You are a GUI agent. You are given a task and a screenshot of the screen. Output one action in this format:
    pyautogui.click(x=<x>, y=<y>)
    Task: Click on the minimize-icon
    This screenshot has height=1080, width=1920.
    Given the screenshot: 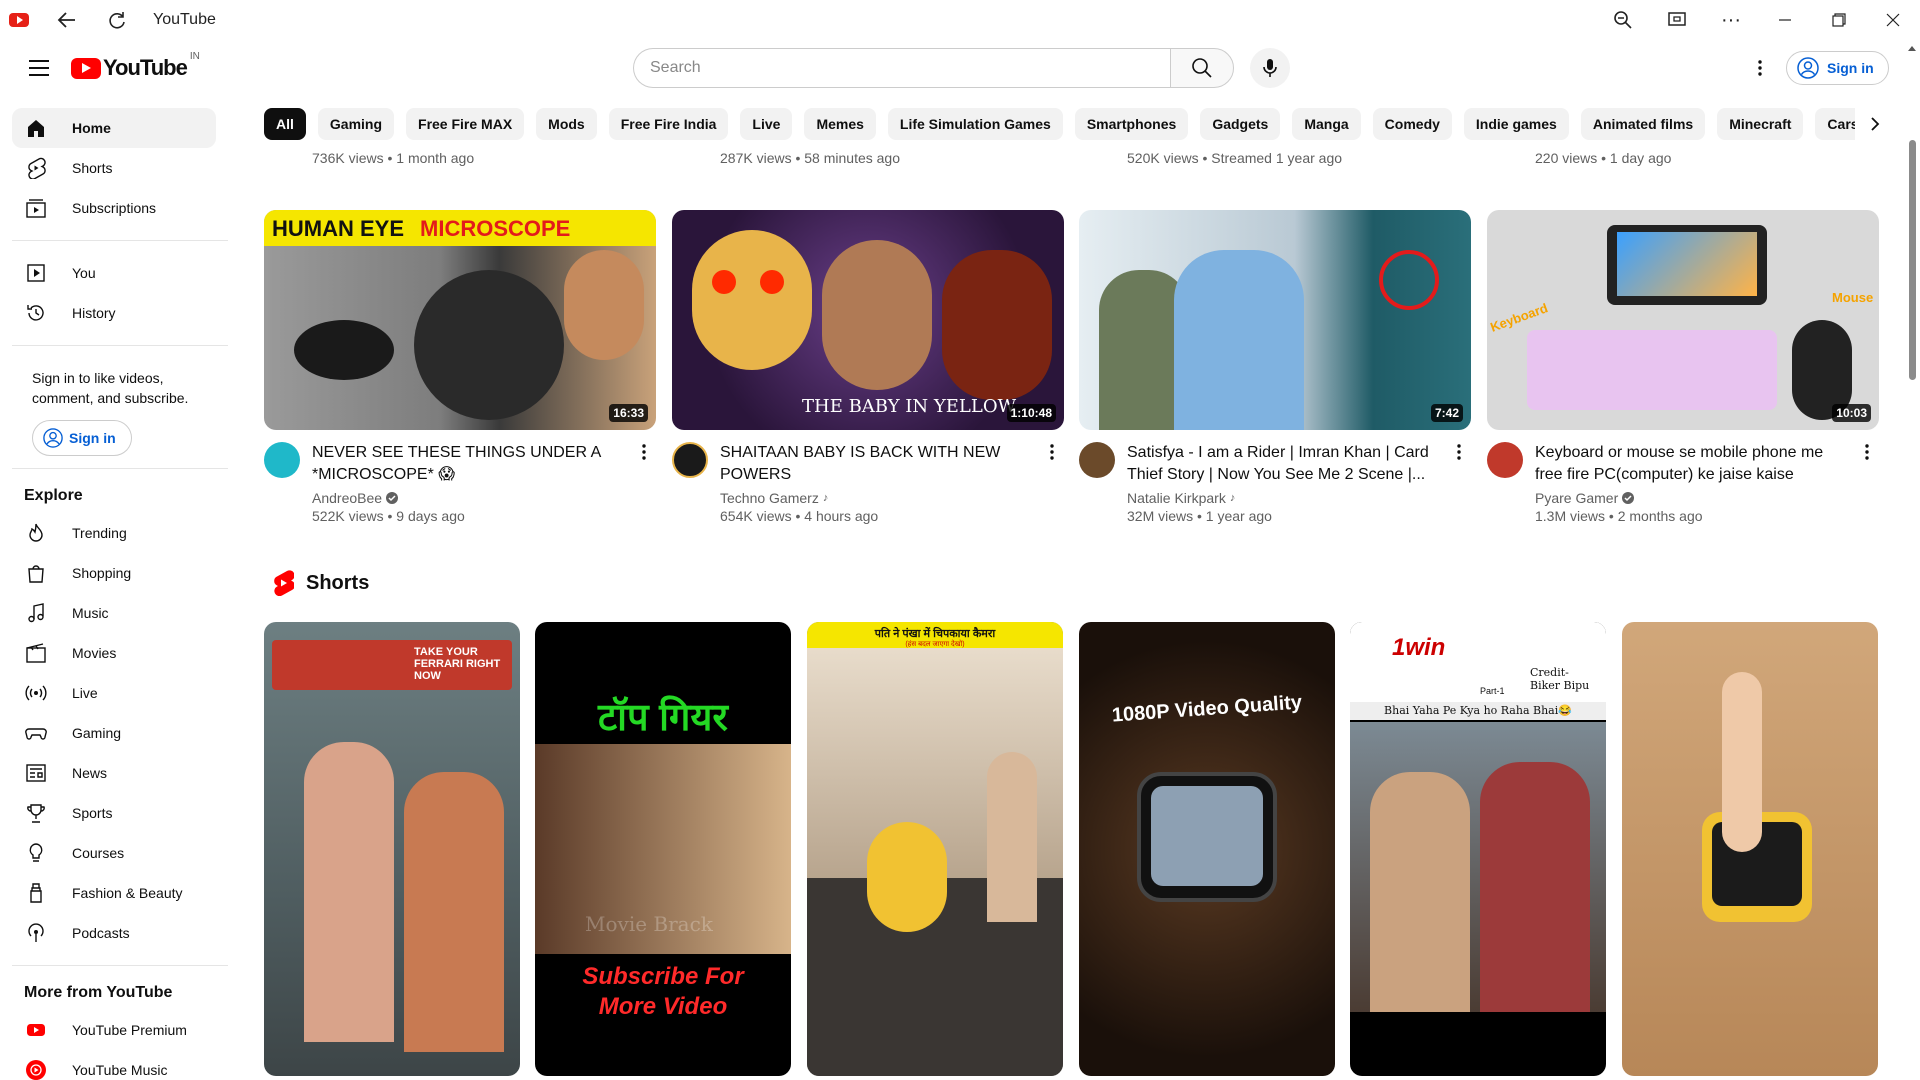 What is the action you would take?
    pyautogui.click(x=1785, y=20)
    